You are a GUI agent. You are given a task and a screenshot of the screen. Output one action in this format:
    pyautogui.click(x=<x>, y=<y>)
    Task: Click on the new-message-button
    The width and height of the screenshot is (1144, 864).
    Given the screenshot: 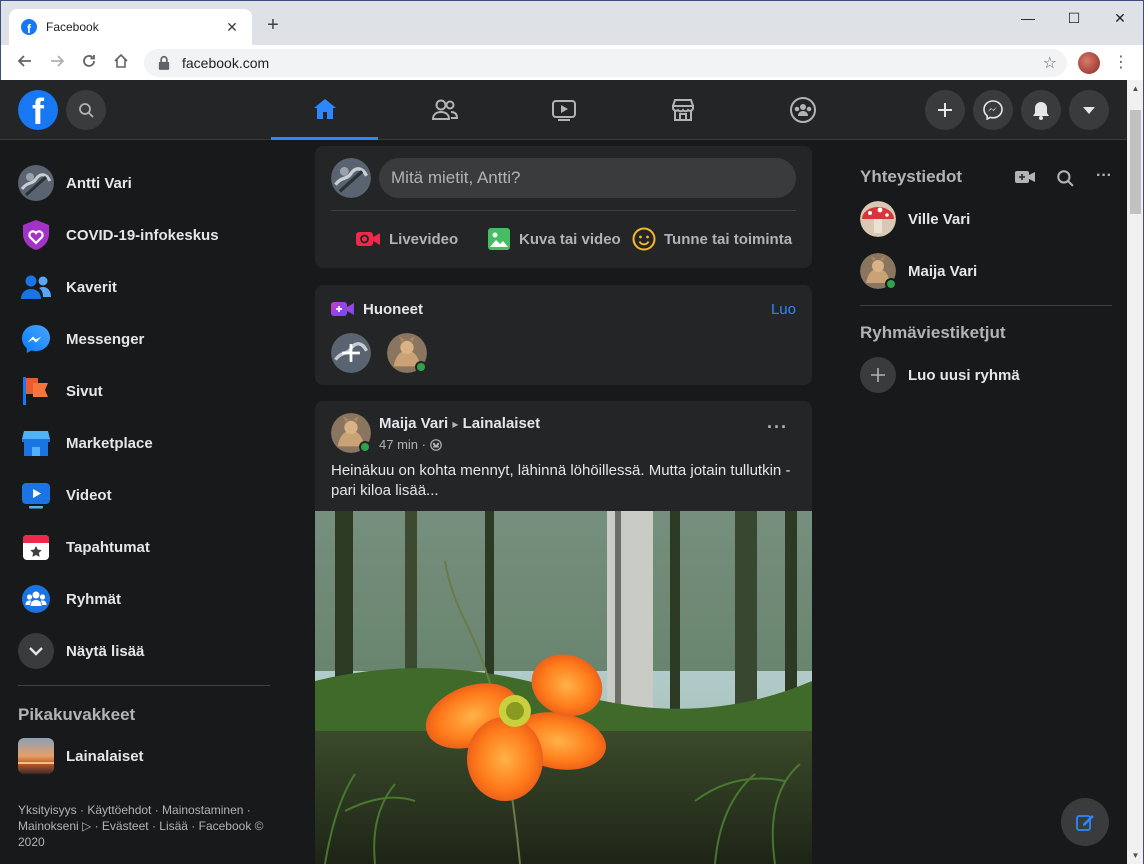 What is the action you would take?
    pyautogui.click(x=1085, y=822)
    